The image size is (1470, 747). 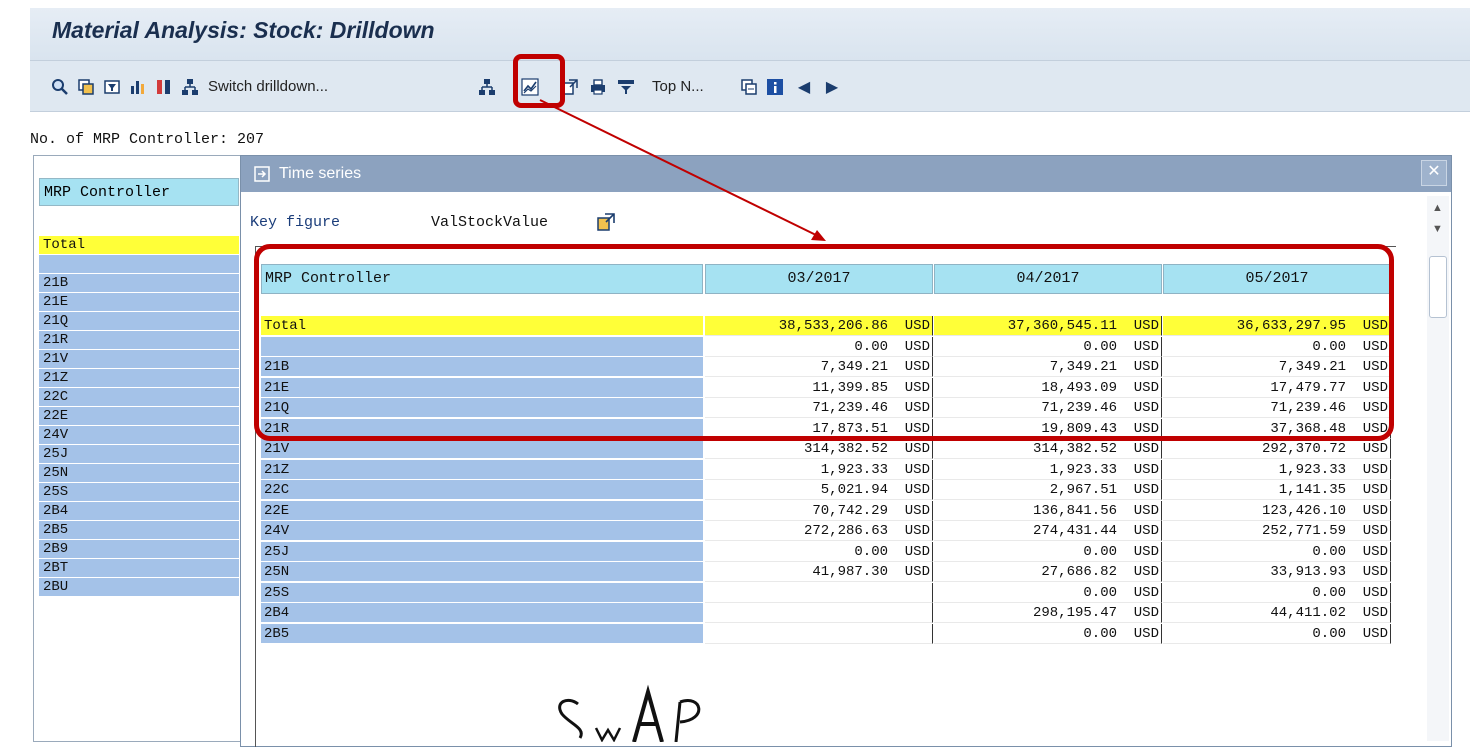 I want to click on key-figure-value: ValStockValue, so click(x=490, y=222).